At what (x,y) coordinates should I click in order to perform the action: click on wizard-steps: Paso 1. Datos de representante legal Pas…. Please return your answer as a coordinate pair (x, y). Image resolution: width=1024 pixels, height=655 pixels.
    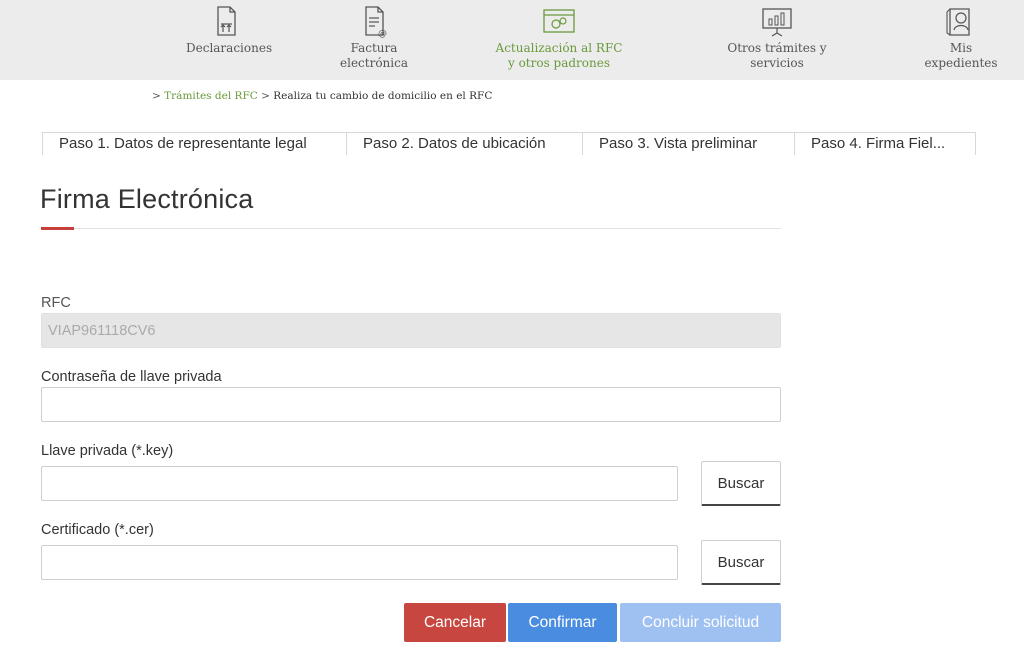
    Looking at the image, I should click on (509, 143).